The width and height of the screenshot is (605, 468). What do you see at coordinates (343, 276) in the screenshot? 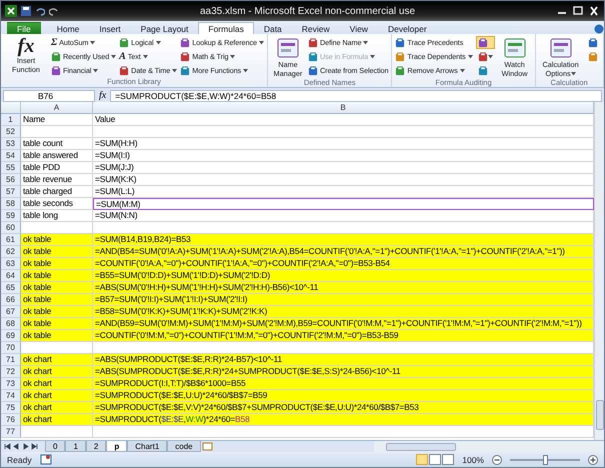
I see `table-cell: =B55=SUM('0'!D:D)+SUM('1'!D:D)+SUM('2'!D:D)` at bounding box center [343, 276].